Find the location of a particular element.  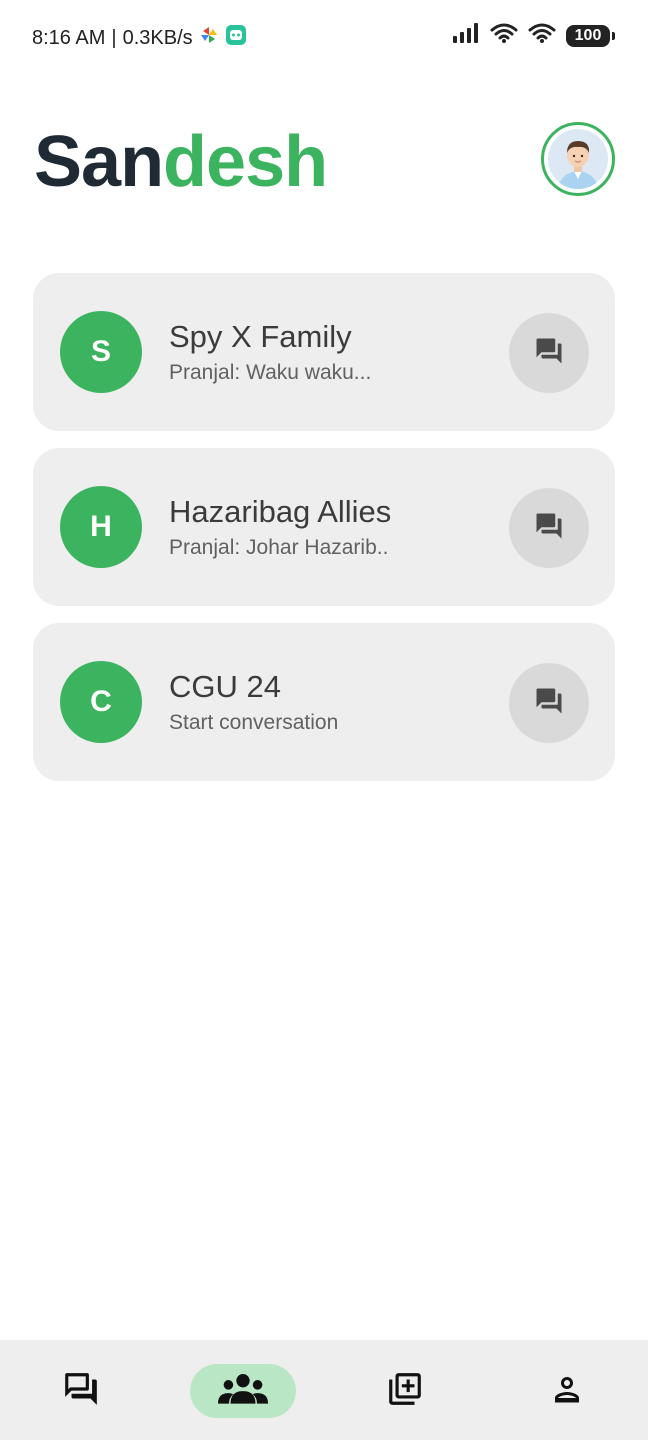

avatar is located at coordinates (578, 159).